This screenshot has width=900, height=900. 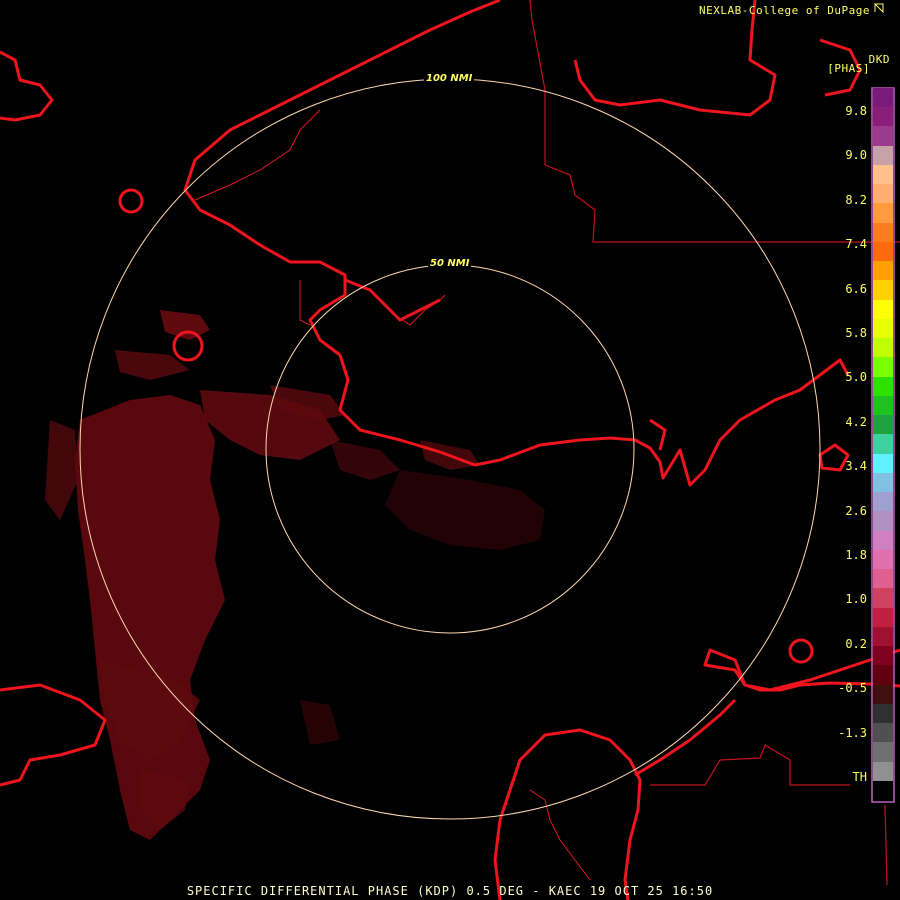 What do you see at coordinates (848, 68) in the screenshot?
I see `units-label: [PHAS]` at bounding box center [848, 68].